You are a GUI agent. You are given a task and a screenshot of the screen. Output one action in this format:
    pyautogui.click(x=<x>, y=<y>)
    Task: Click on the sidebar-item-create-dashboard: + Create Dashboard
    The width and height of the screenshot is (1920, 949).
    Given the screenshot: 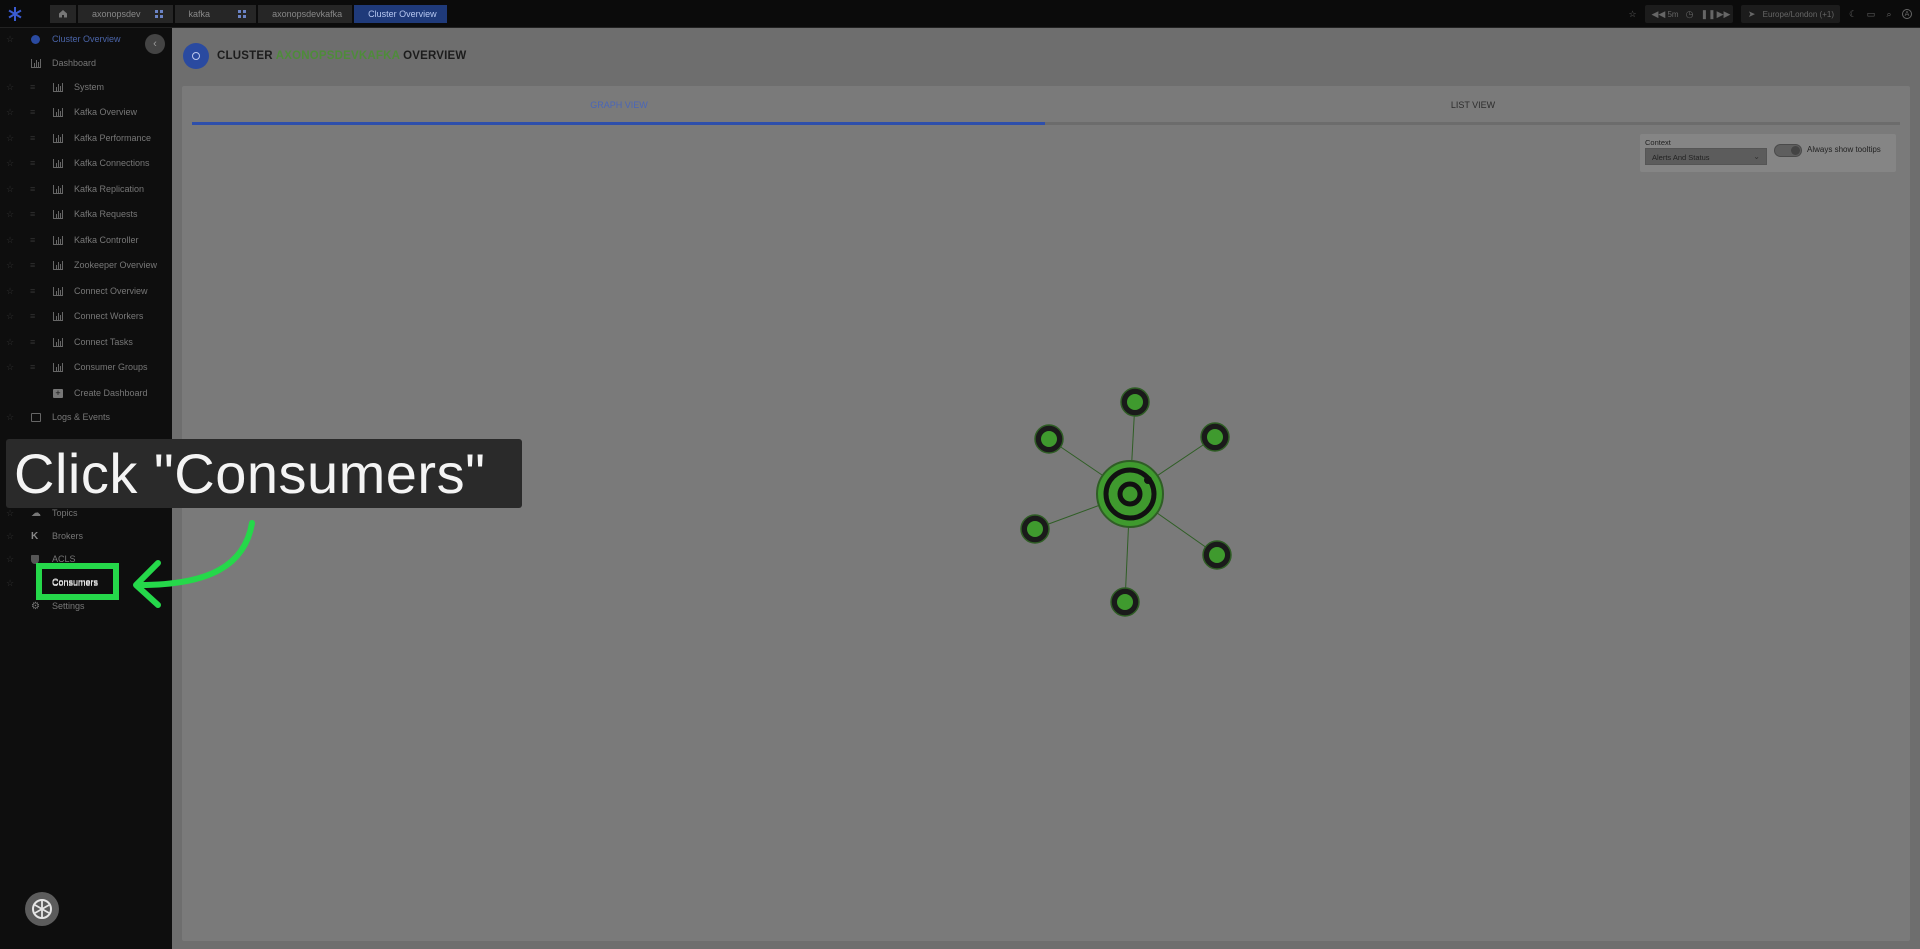 What is the action you would take?
    pyautogui.click(x=86, y=393)
    